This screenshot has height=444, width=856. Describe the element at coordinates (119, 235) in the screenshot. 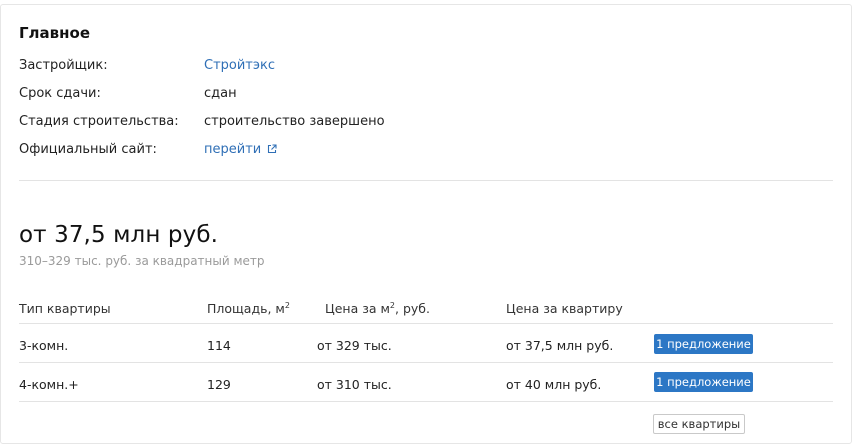

I see `price-headline: от 37,5 млн руб.` at that location.